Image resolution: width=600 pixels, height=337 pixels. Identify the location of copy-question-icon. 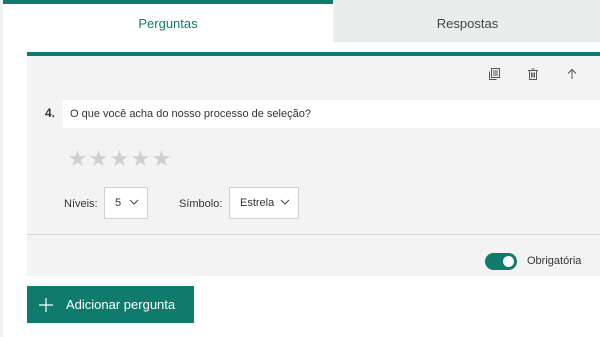
(494, 74).